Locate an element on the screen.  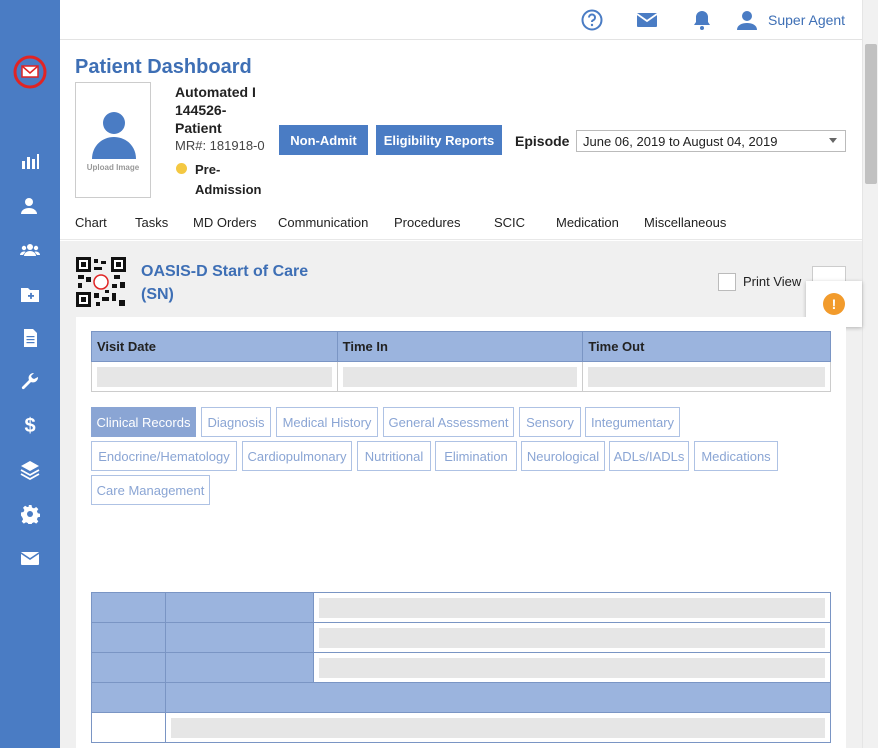
status-dot-icon is located at coordinates (181, 168).